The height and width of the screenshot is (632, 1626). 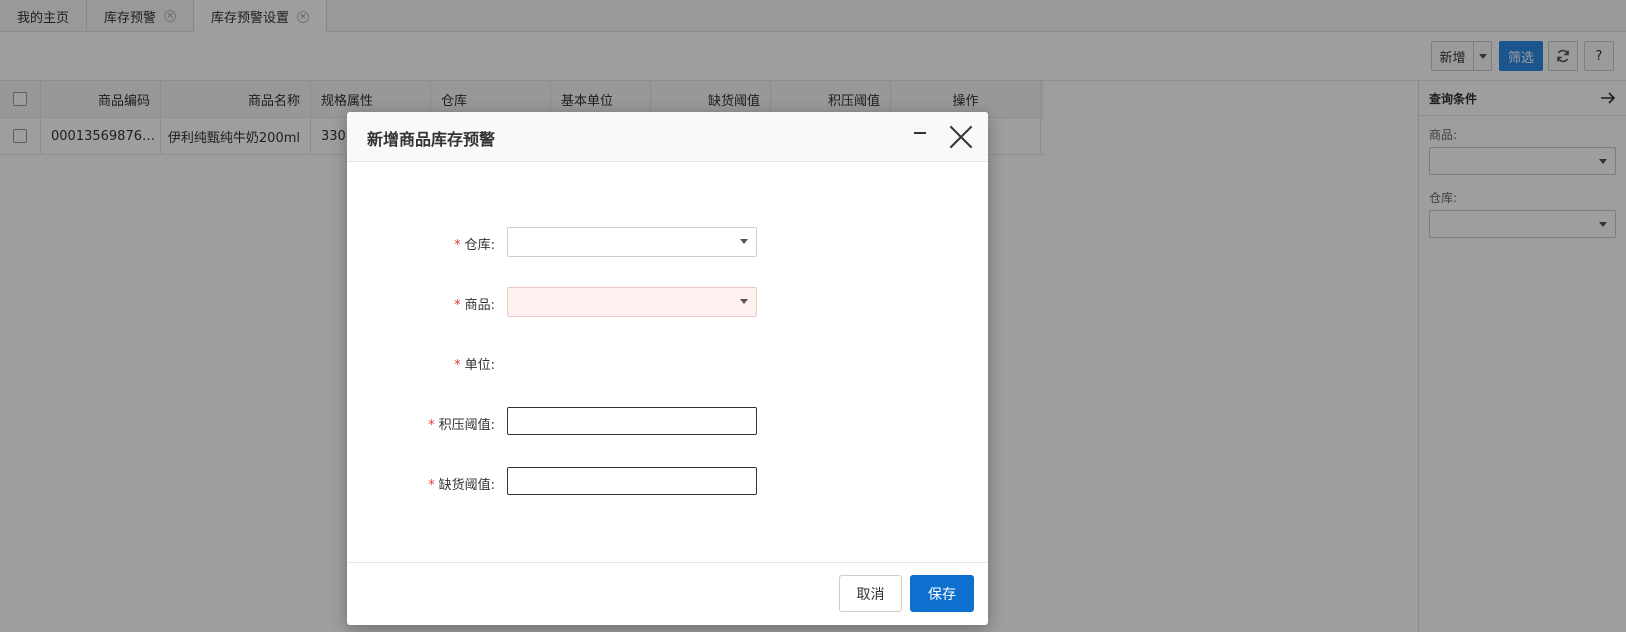 What do you see at coordinates (632, 242) in the screenshot?
I see `warehouse-select` at bounding box center [632, 242].